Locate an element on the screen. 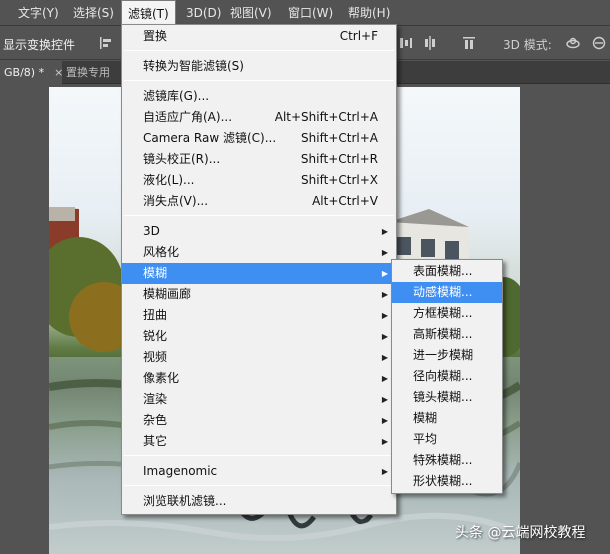 This screenshot has width=610, height=554. menu-item-sharpen: 锐化 ▶ is located at coordinates (259, 336).